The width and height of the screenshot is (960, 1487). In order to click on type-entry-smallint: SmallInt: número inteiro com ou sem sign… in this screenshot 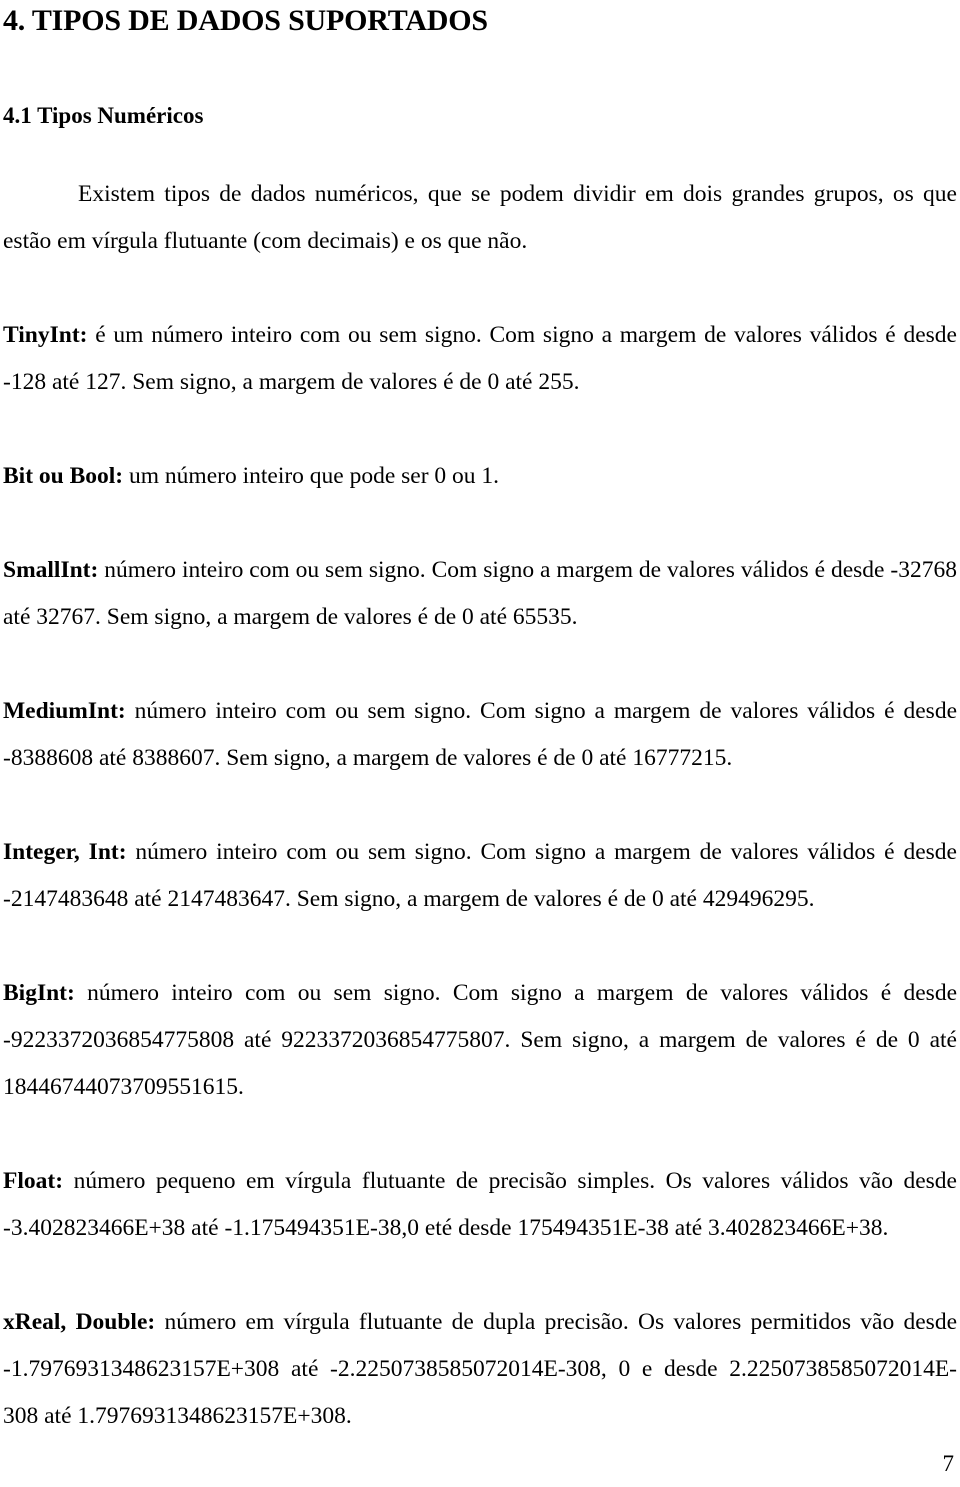, I will do `click(480, 594)`.